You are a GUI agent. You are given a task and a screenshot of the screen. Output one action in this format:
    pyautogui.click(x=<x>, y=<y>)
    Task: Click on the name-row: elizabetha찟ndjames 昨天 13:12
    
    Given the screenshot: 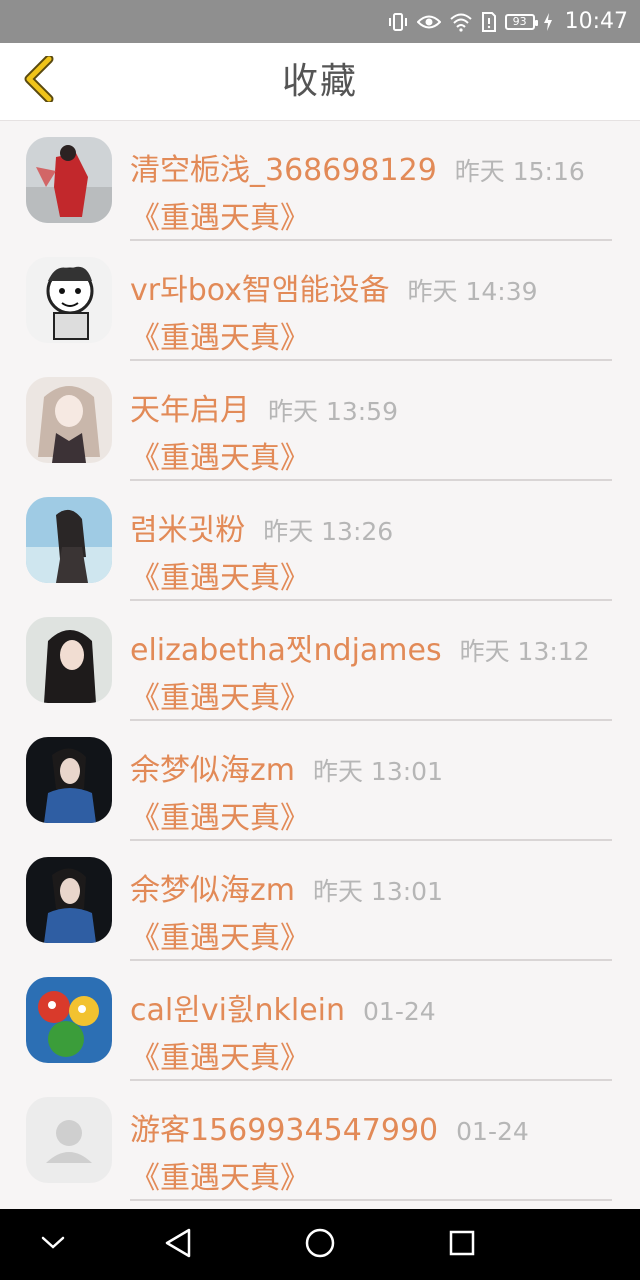 What is the action you would take?
    pyautogui.click(x=375, y=647)
    